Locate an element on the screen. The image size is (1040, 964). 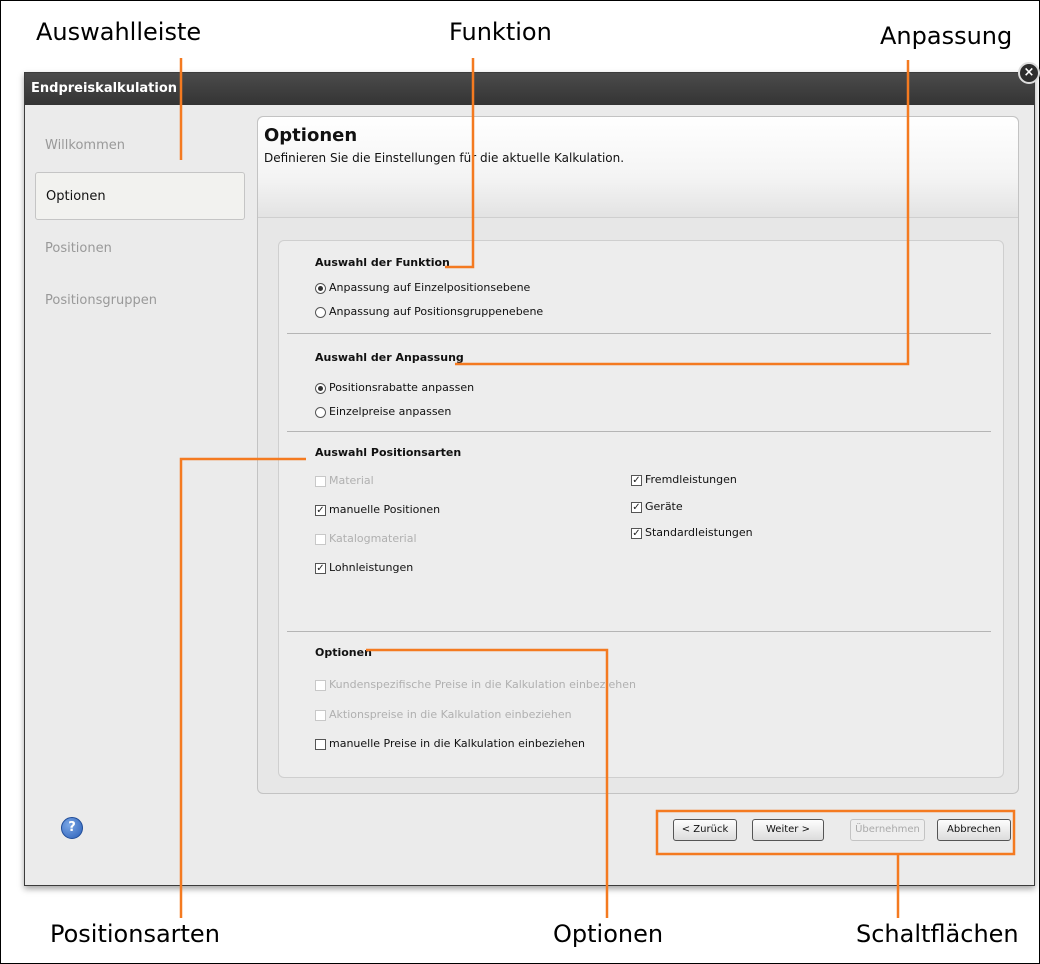
section-title-positionsarten: Auswahl Positionsarten is located at coordinates (388, 452).